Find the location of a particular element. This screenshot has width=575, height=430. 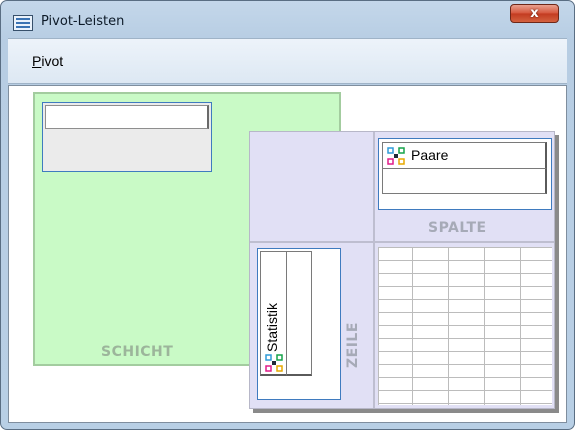

close-button: x is located at coordinates (534, 13).